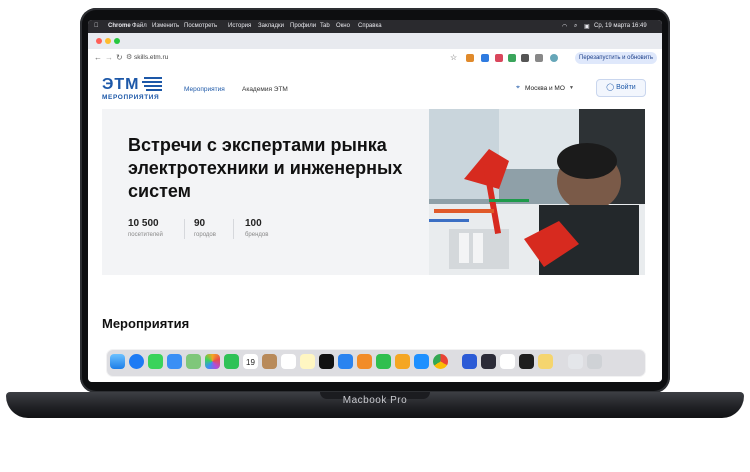 This screenshot has width=750, height=472. Describe the element at coordinates (98, 57) in the screenshot. I see `back-icon: ←` at that location.